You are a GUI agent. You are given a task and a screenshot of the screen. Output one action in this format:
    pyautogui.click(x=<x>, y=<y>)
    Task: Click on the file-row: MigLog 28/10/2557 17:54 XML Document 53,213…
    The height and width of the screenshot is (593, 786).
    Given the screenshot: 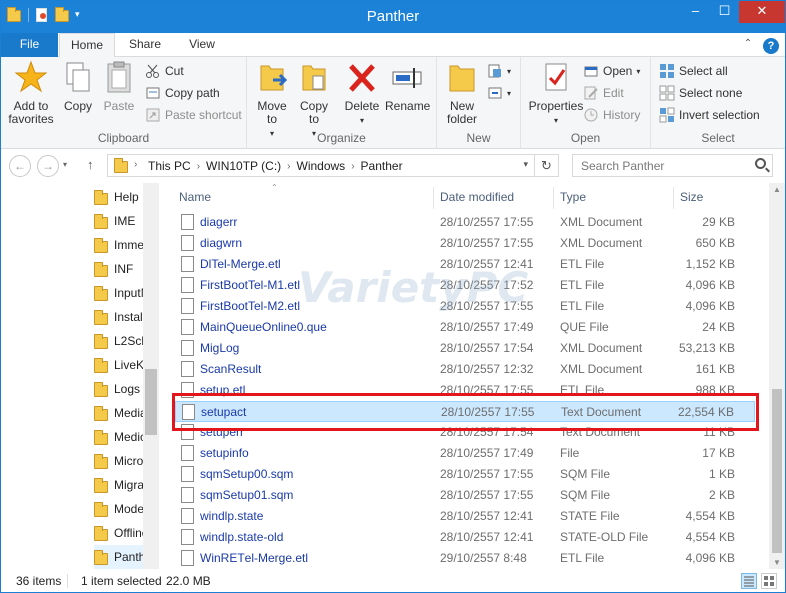 What is the action you would take?
    pyautogui.click(x=465, y=348)
    